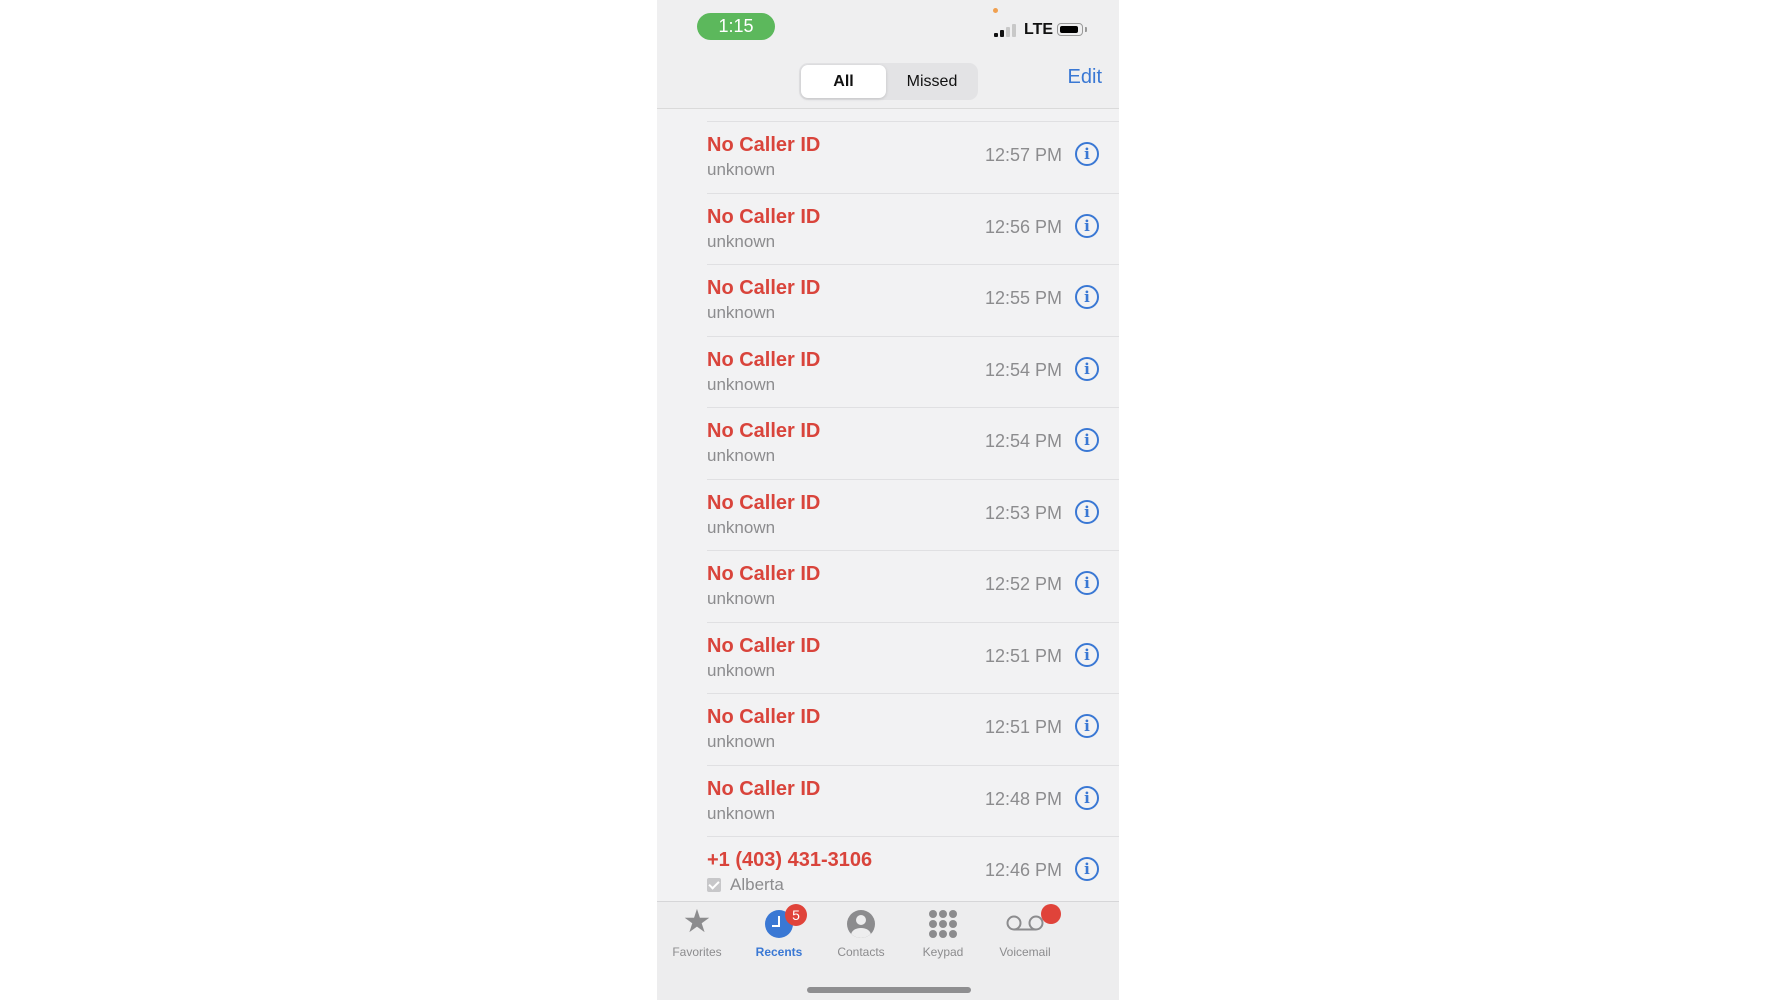 The height and width of the screenshot is (1000, 1778). What do you see at coordinates (1023, 584) in the screenshot?
I see `call-time: 12:52 PM` at bounding box center [1023, 584].